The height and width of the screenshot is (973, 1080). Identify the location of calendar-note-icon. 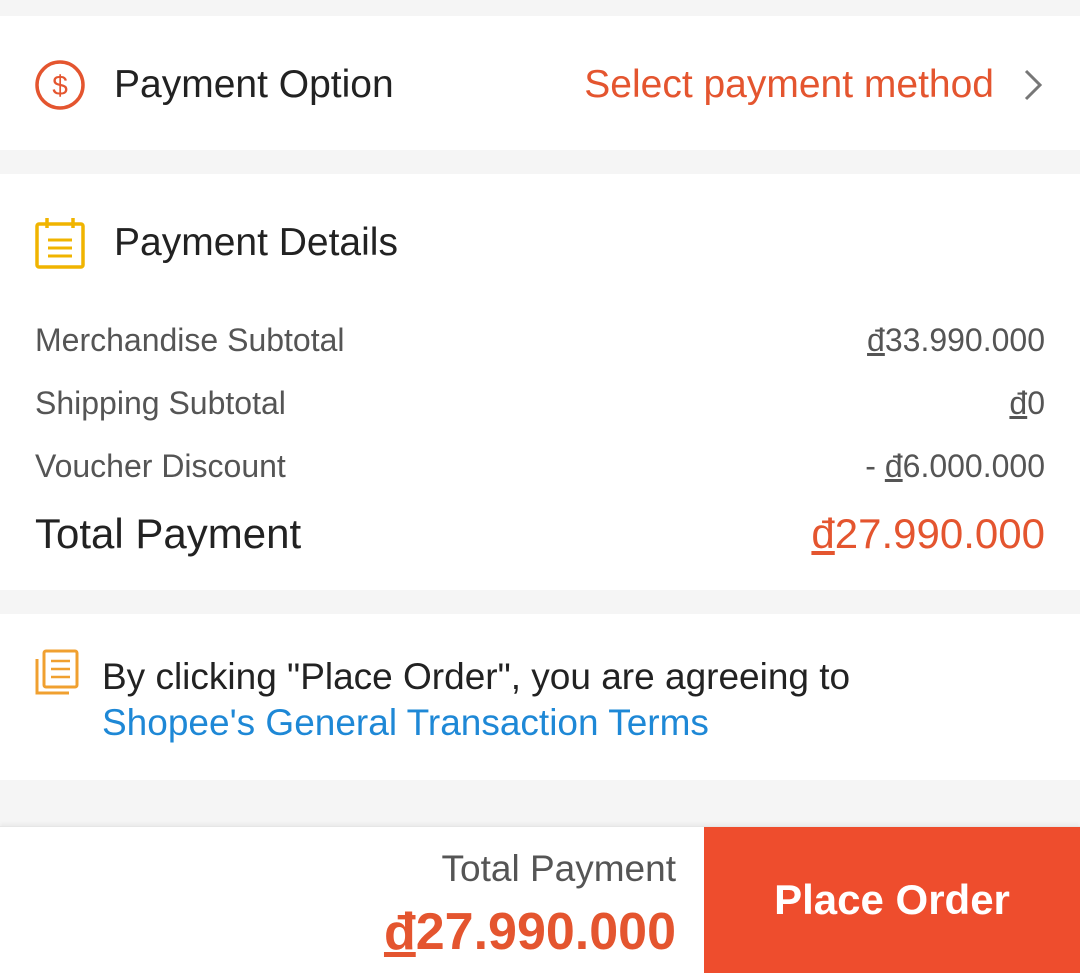
(60, 243).